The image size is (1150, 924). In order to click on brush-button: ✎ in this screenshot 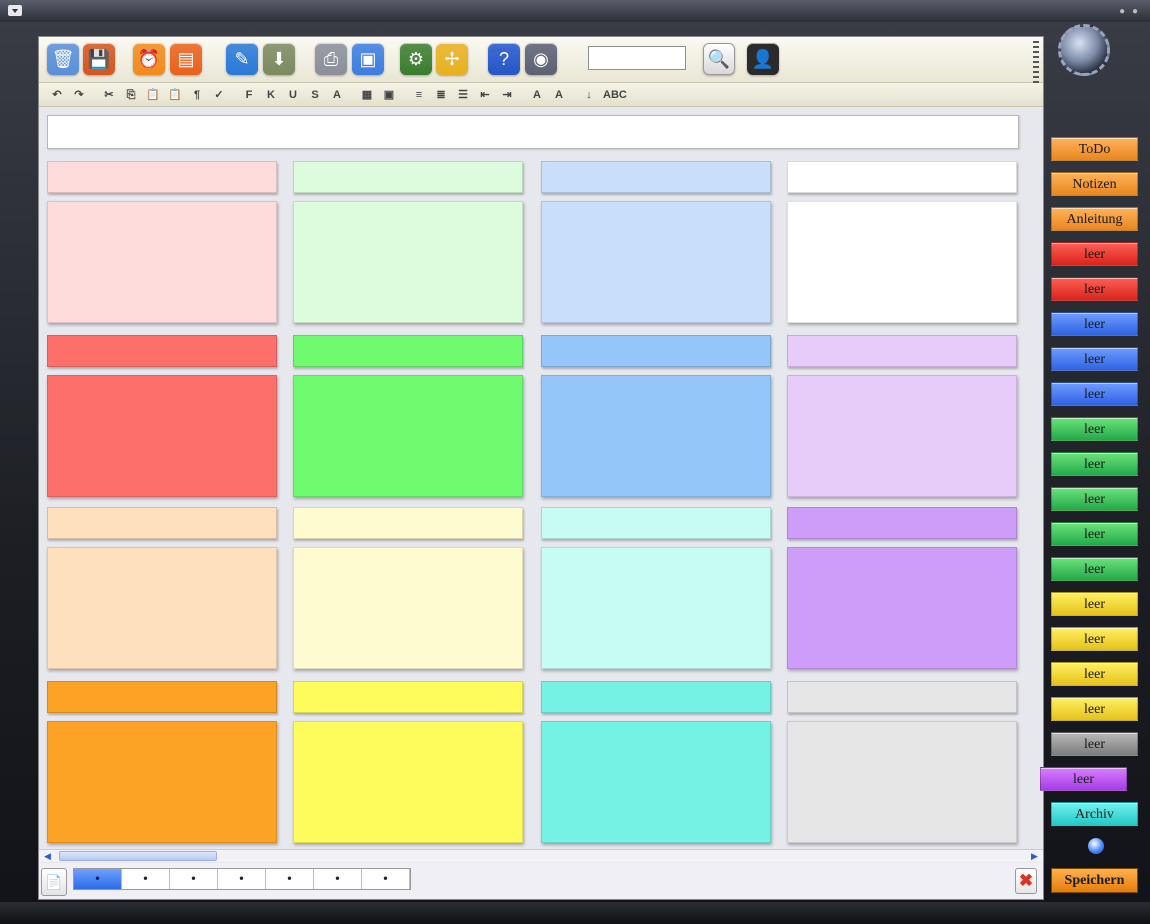, I will do `click(242, 59)`.